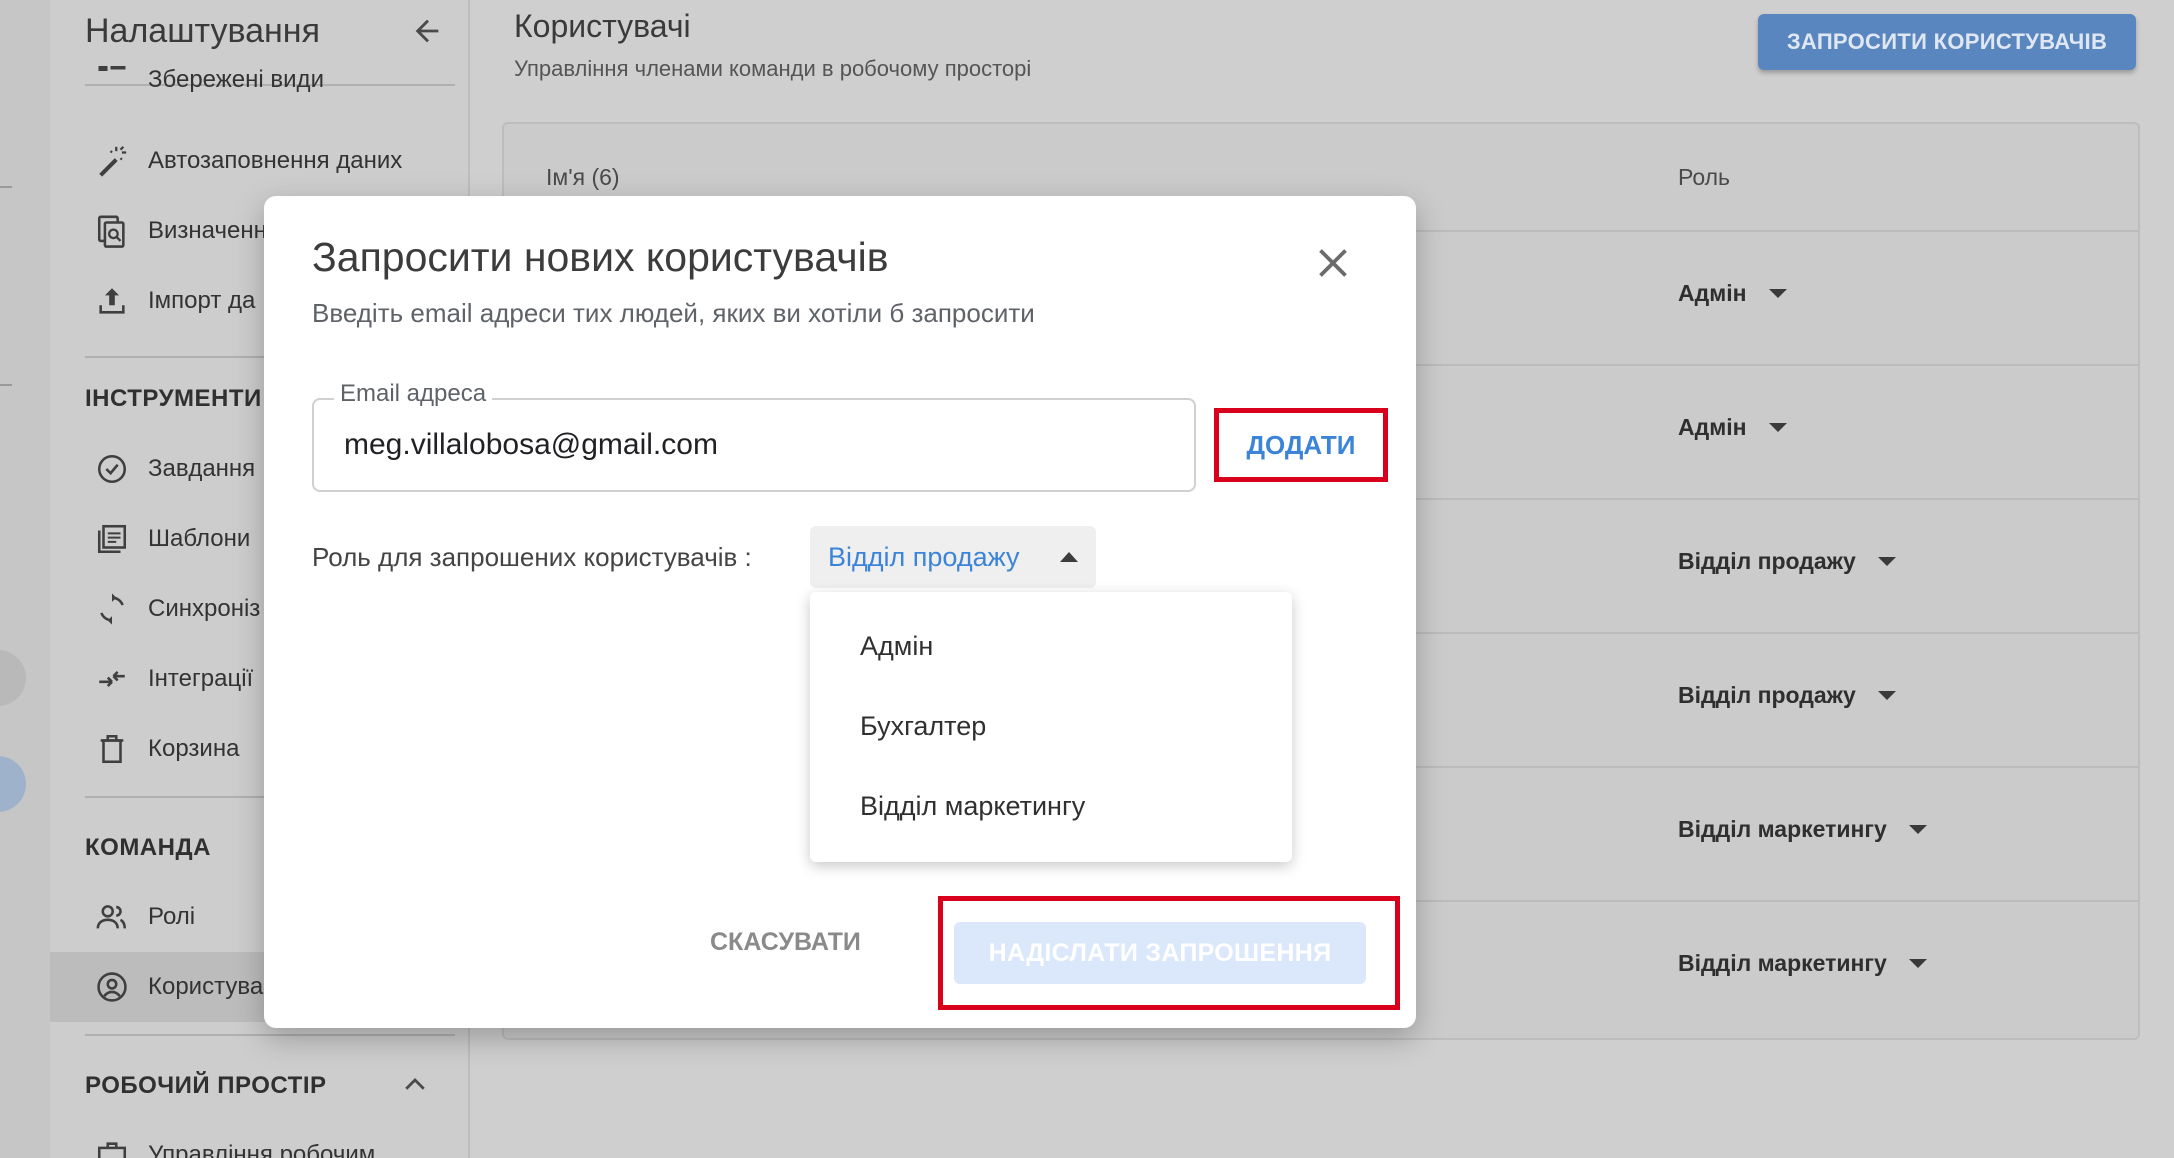 Image resolution: width=2174 pixels, height=1158 pixels. I want to click on left-rail, so click(25, 579).